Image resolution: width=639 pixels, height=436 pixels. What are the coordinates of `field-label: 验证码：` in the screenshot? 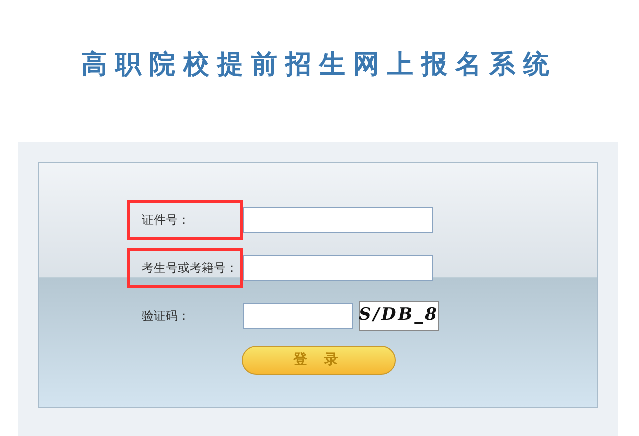 It's located at (166, 316).